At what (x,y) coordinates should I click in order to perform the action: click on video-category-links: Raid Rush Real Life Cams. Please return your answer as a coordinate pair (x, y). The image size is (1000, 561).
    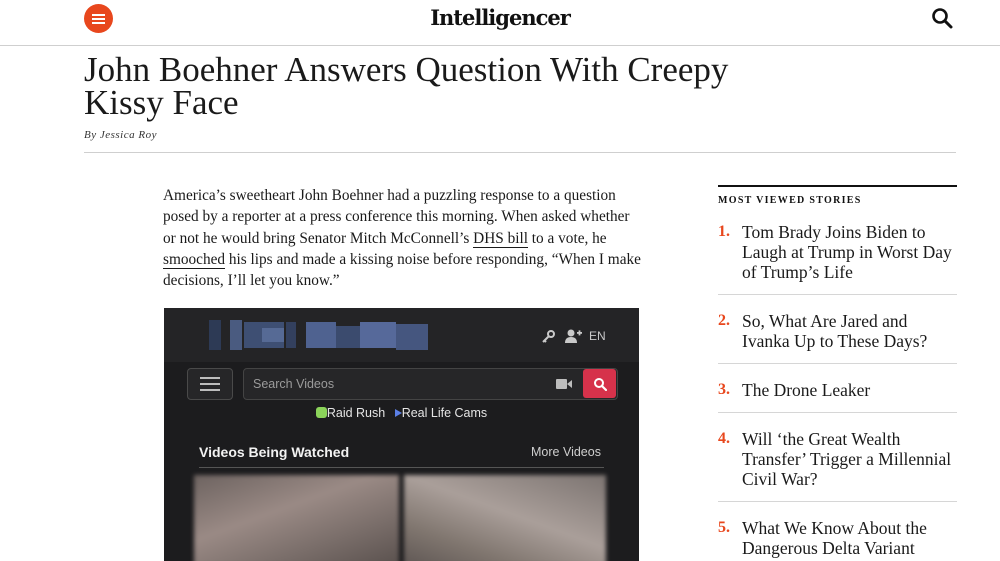
    Looking at the image, I should click on (401, 413).